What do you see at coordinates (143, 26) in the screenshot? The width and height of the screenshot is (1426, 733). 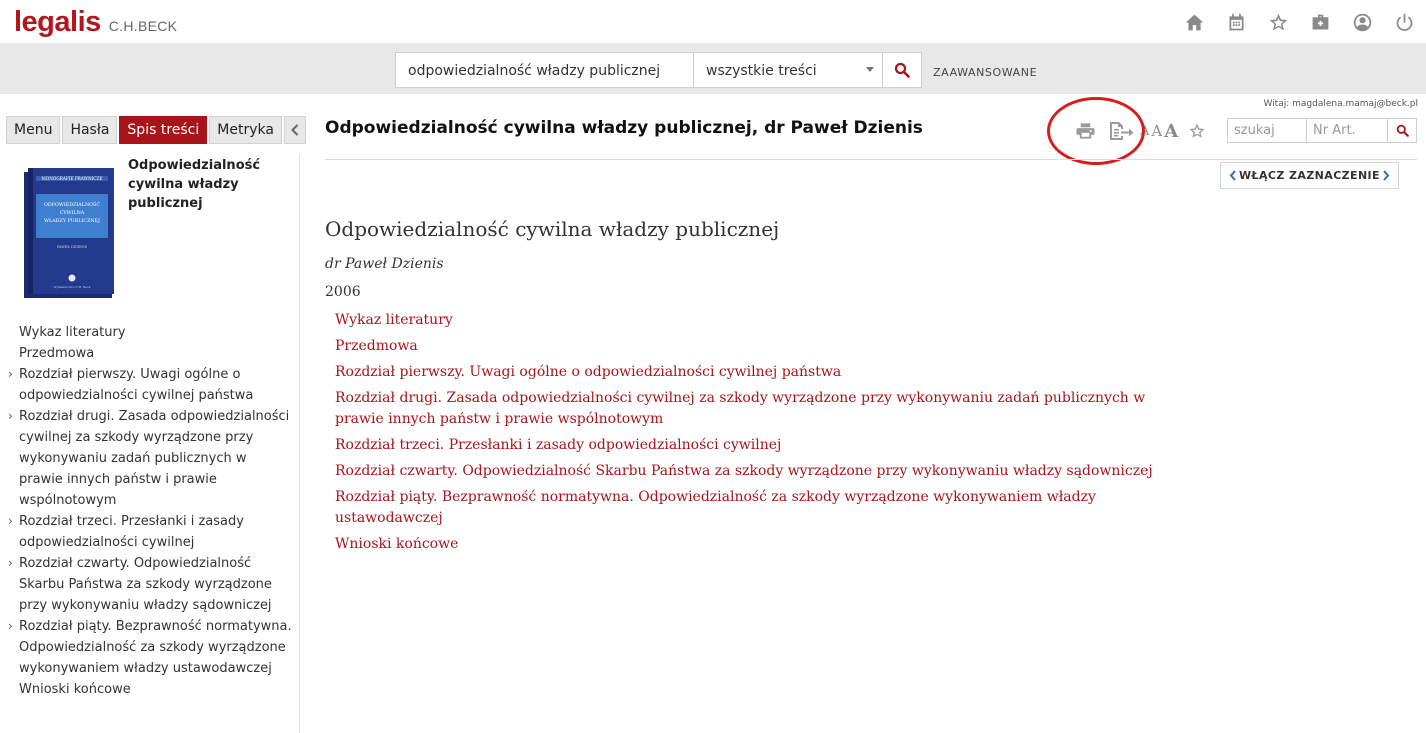 I see `logo-publisher: C.H.BECK` at bounding box center [143, 26].